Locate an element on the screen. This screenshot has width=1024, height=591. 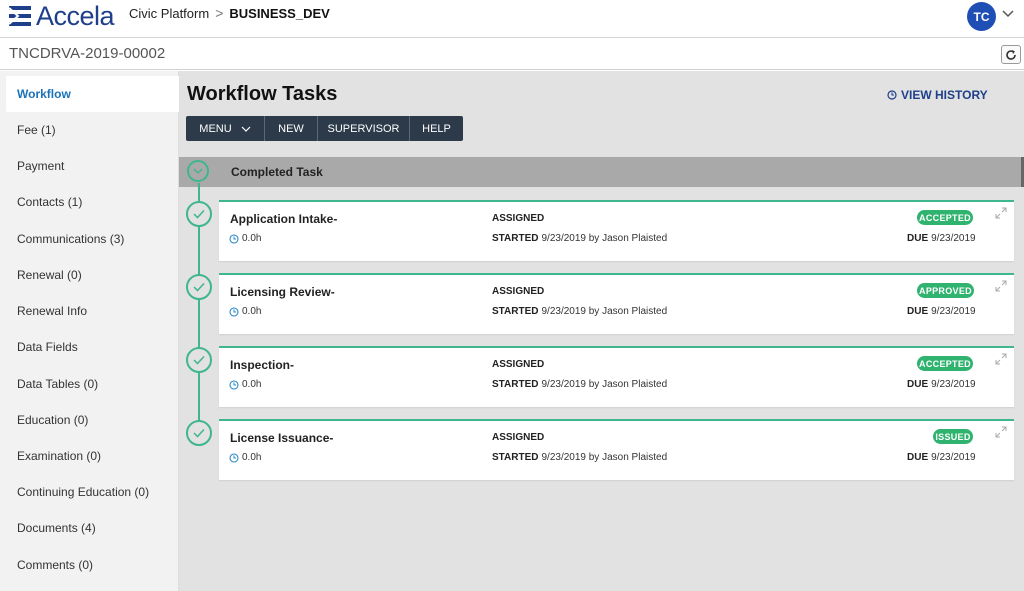
task-name: Inspection- is located at coordinates (262, 365).